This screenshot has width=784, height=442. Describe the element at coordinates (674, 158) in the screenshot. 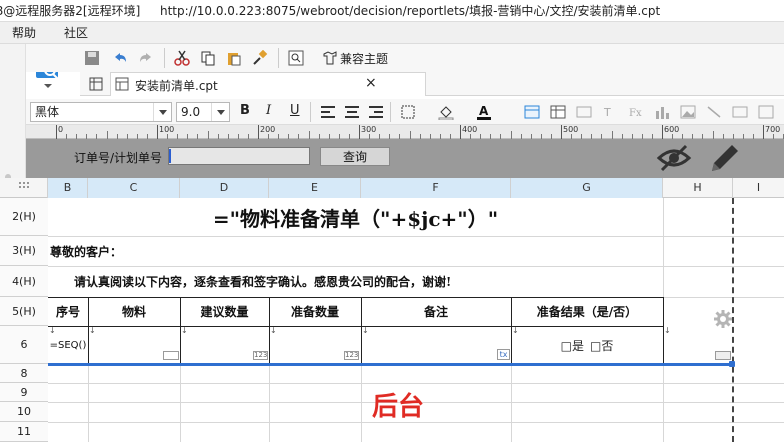

I see `hide-eye-icon` at that location.